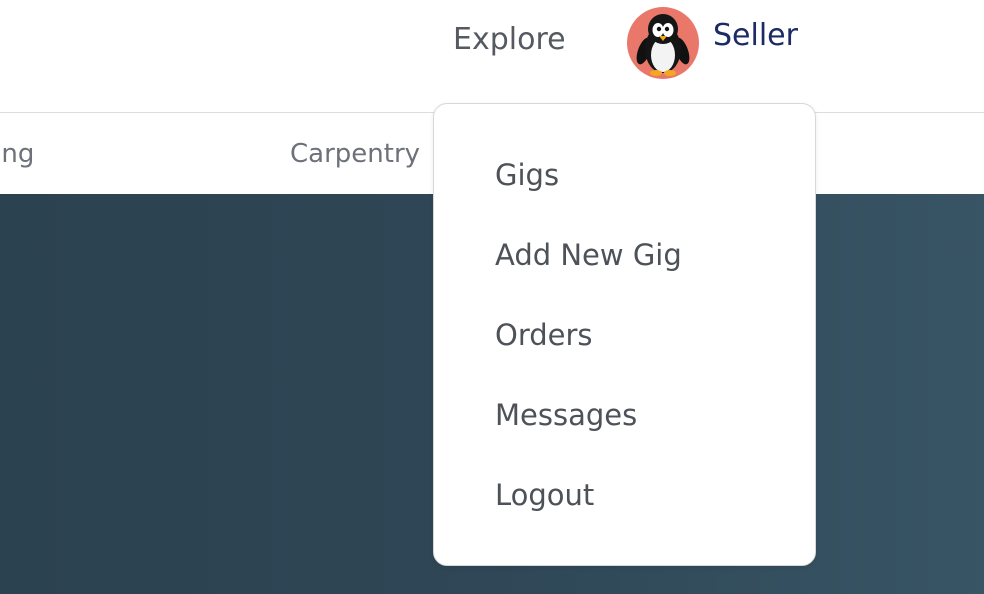 Image resolution: width=984 pixels, height=594 pixels. I want to click on category-item-carpentry: Carpentry, so click(355, 154).